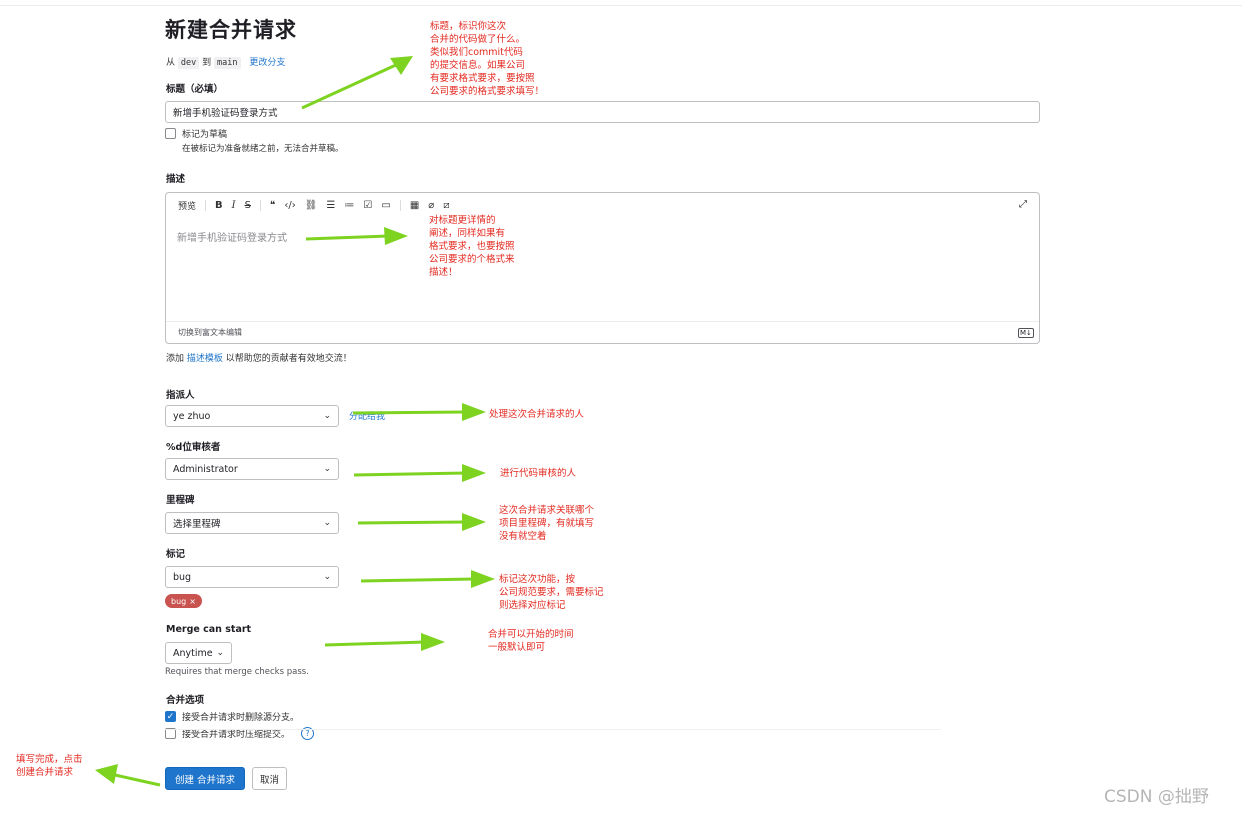 Image resolution: width=1242 pixels, height=814 pixels. I want to click on arrow-labels, so click(418, 580).